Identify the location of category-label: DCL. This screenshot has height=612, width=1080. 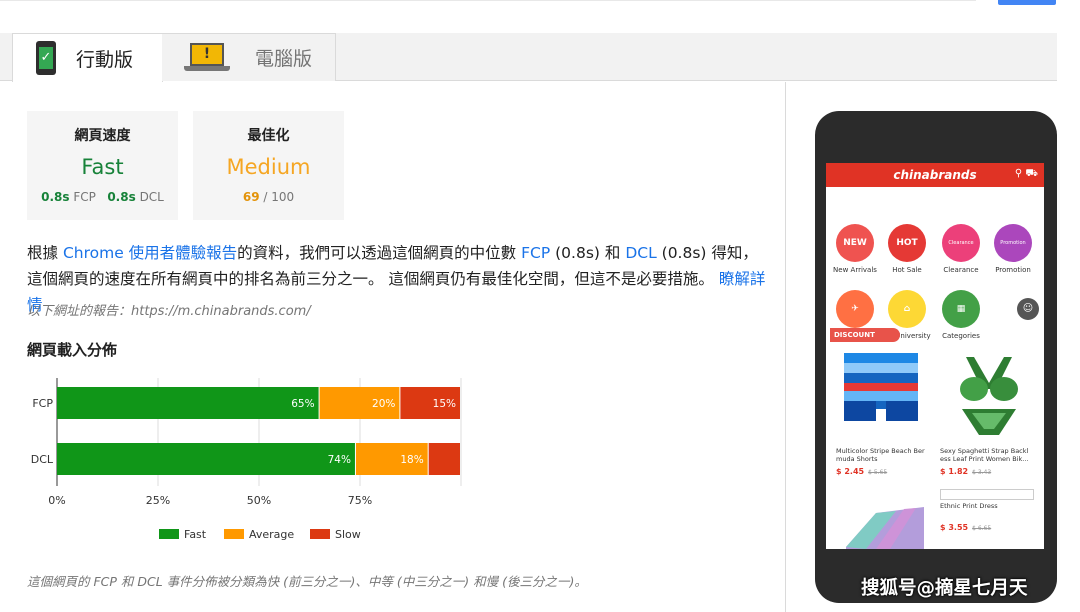
(42, 459).